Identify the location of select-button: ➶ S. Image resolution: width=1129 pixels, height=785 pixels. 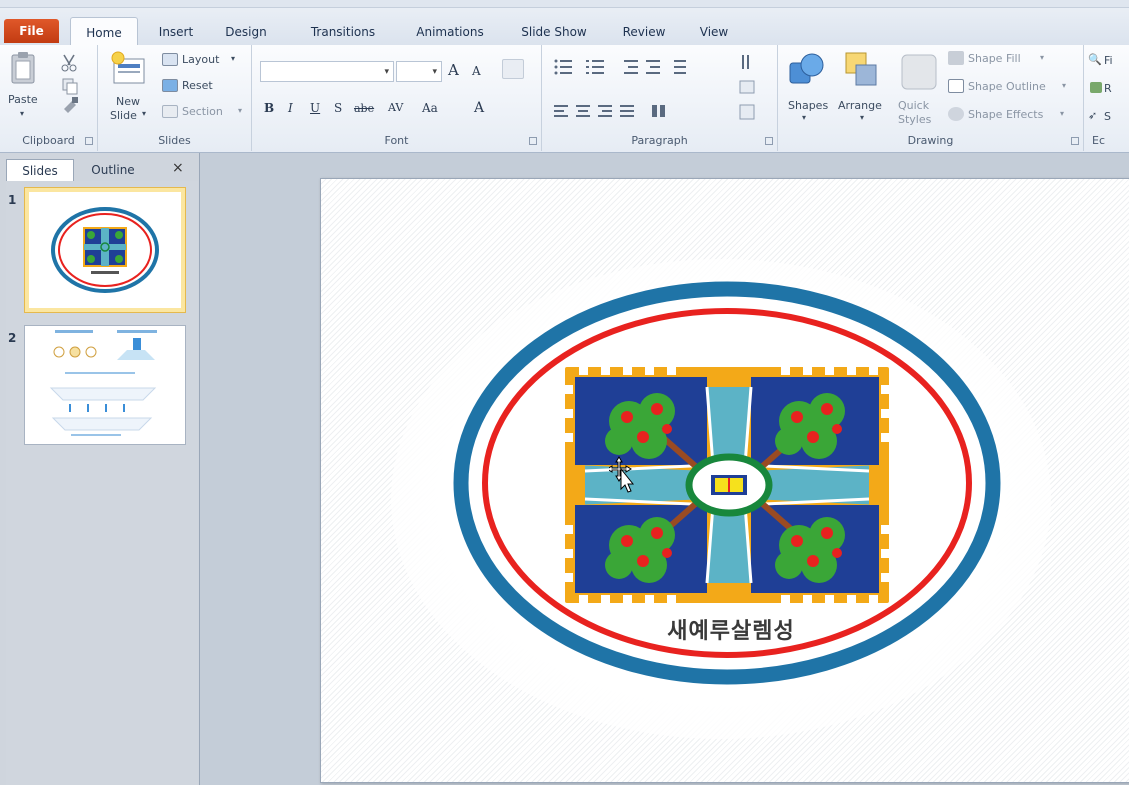
(1108, 116).